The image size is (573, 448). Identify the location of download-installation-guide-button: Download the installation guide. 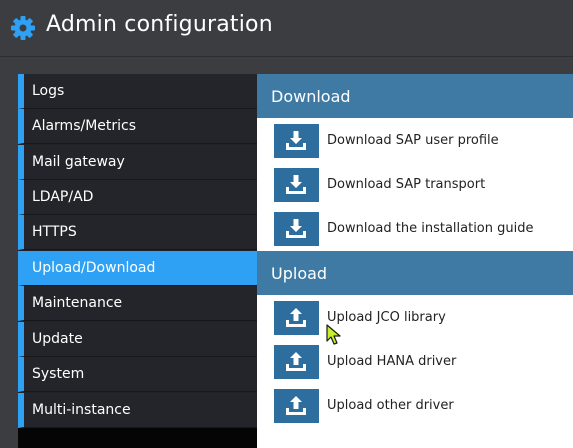
(423, 230).